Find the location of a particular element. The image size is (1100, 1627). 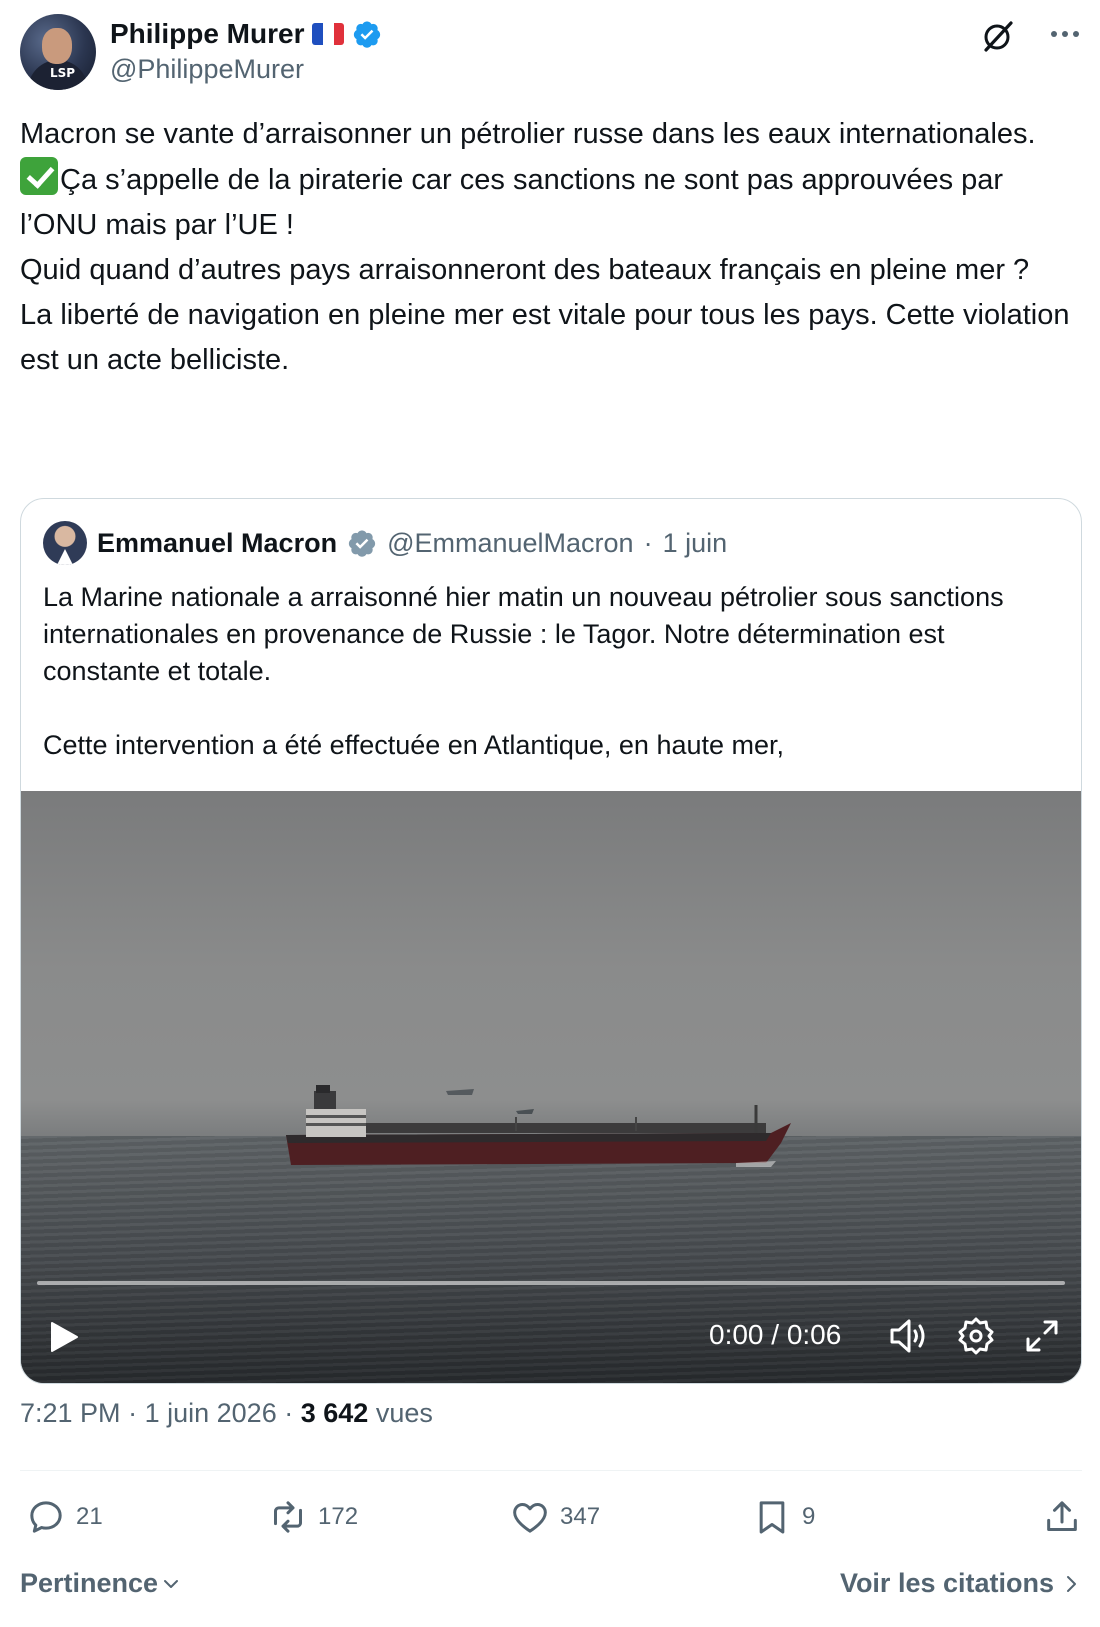

more-icon is located at coordinates (1065, 34).